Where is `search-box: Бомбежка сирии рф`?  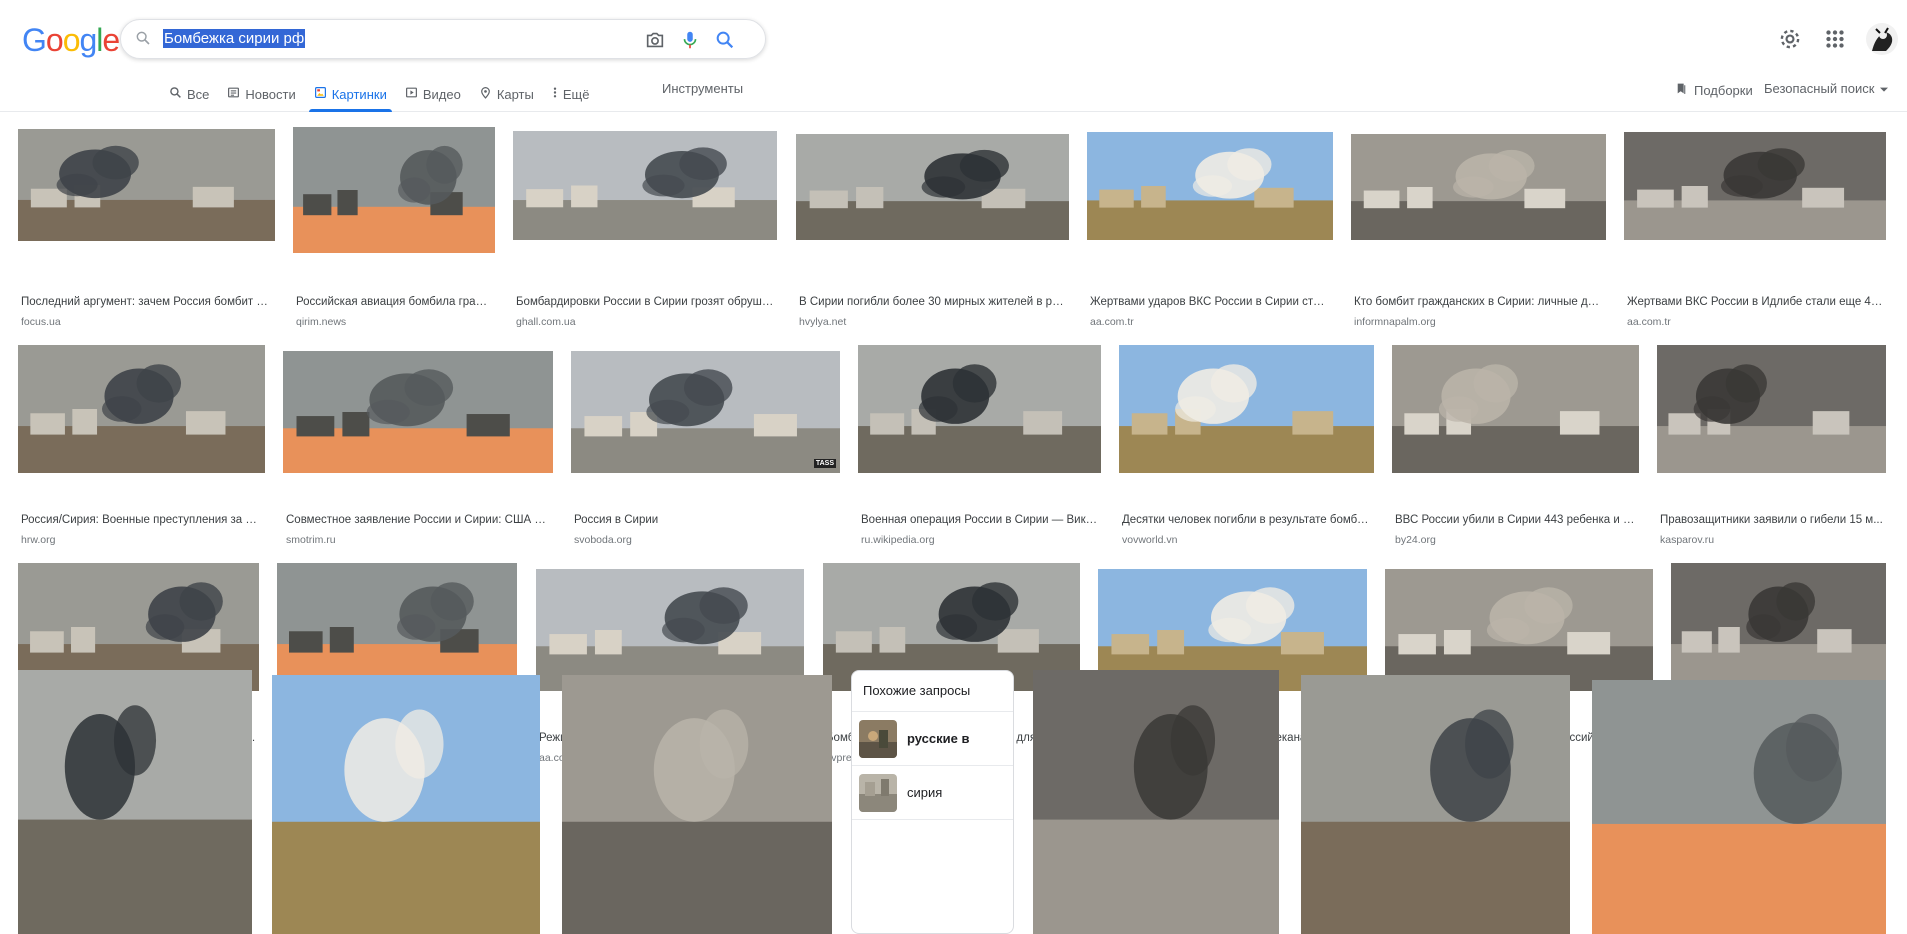 search-box: Бомбежка сирии рф is located at coordinates (443, 39).